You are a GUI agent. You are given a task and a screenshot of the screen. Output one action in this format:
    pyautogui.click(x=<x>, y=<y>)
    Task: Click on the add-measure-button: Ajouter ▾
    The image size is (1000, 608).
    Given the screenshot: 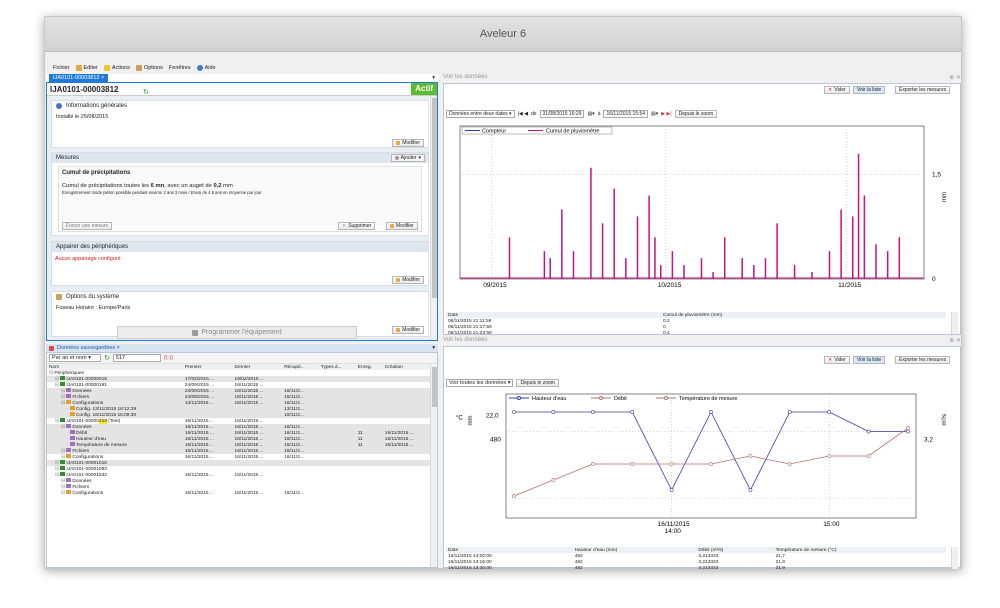 What is the action you would take?
    pyautogui.click(x=407, y=158)
    